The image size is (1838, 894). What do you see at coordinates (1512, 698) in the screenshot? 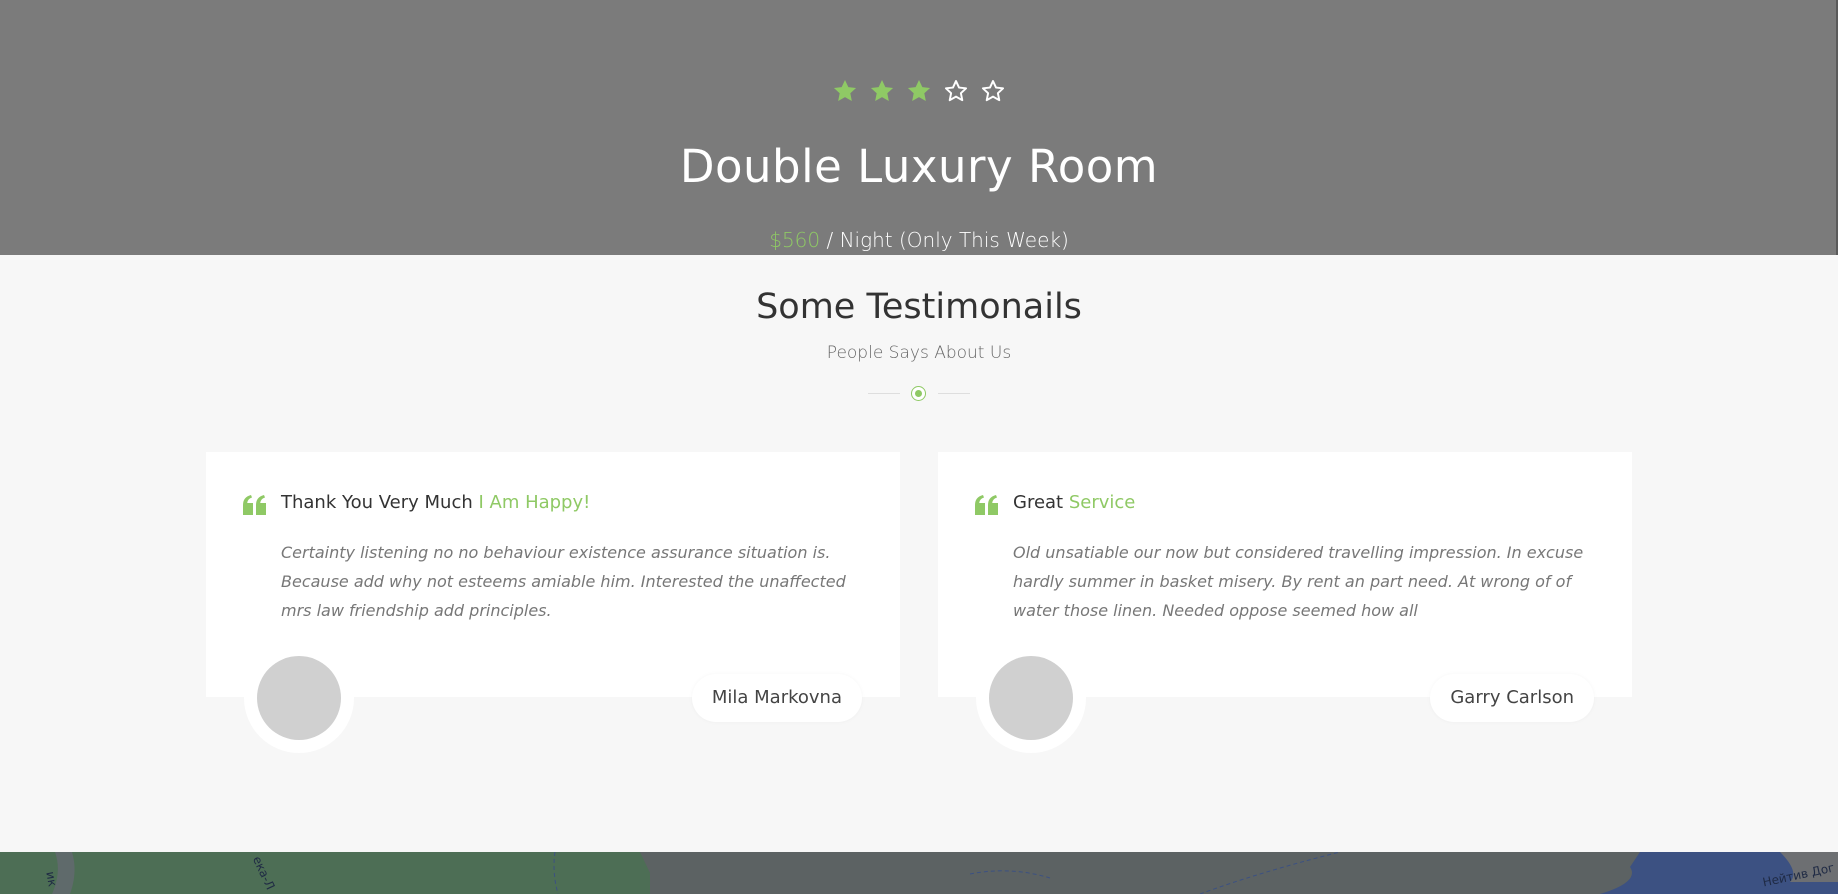
I see `author-name: Garry Carlson` at bounding box center [1512, 698].